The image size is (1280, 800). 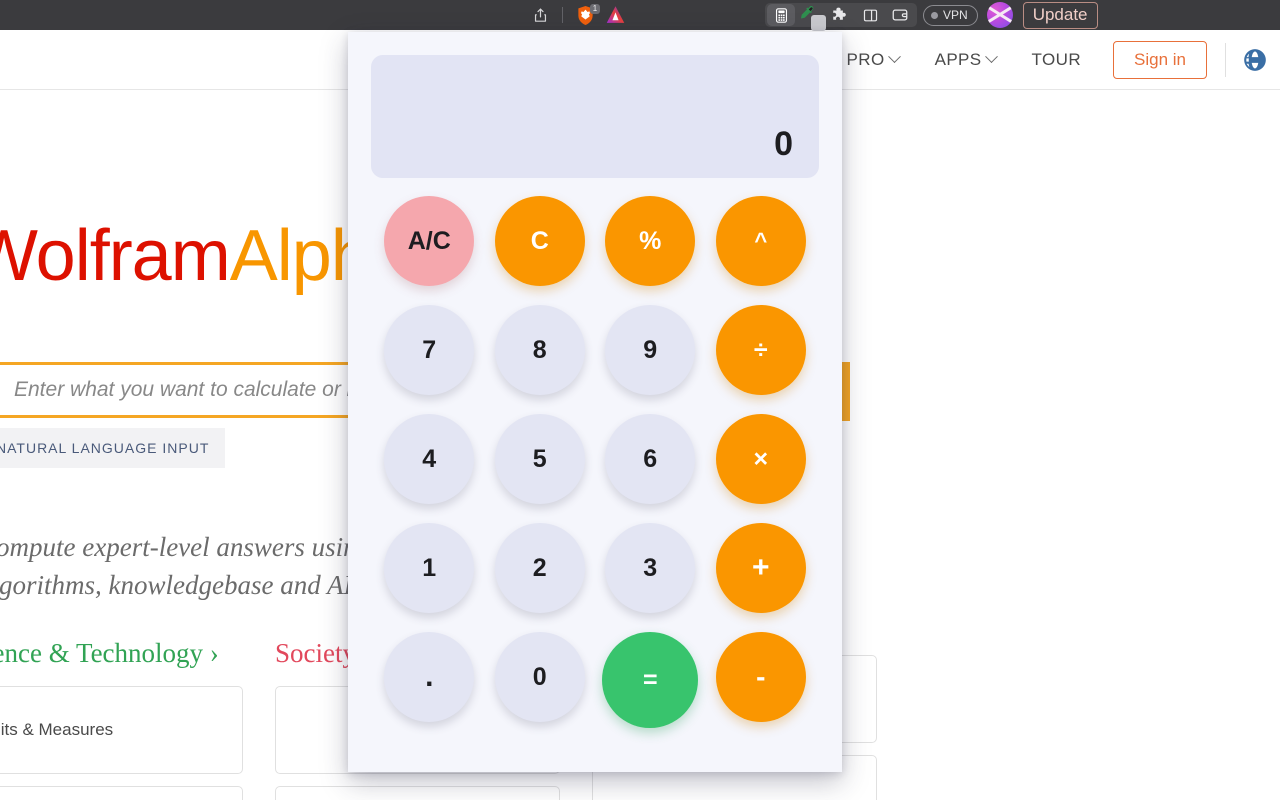 I want to click on digit-4-key: 4, so click(x=429, y=459).